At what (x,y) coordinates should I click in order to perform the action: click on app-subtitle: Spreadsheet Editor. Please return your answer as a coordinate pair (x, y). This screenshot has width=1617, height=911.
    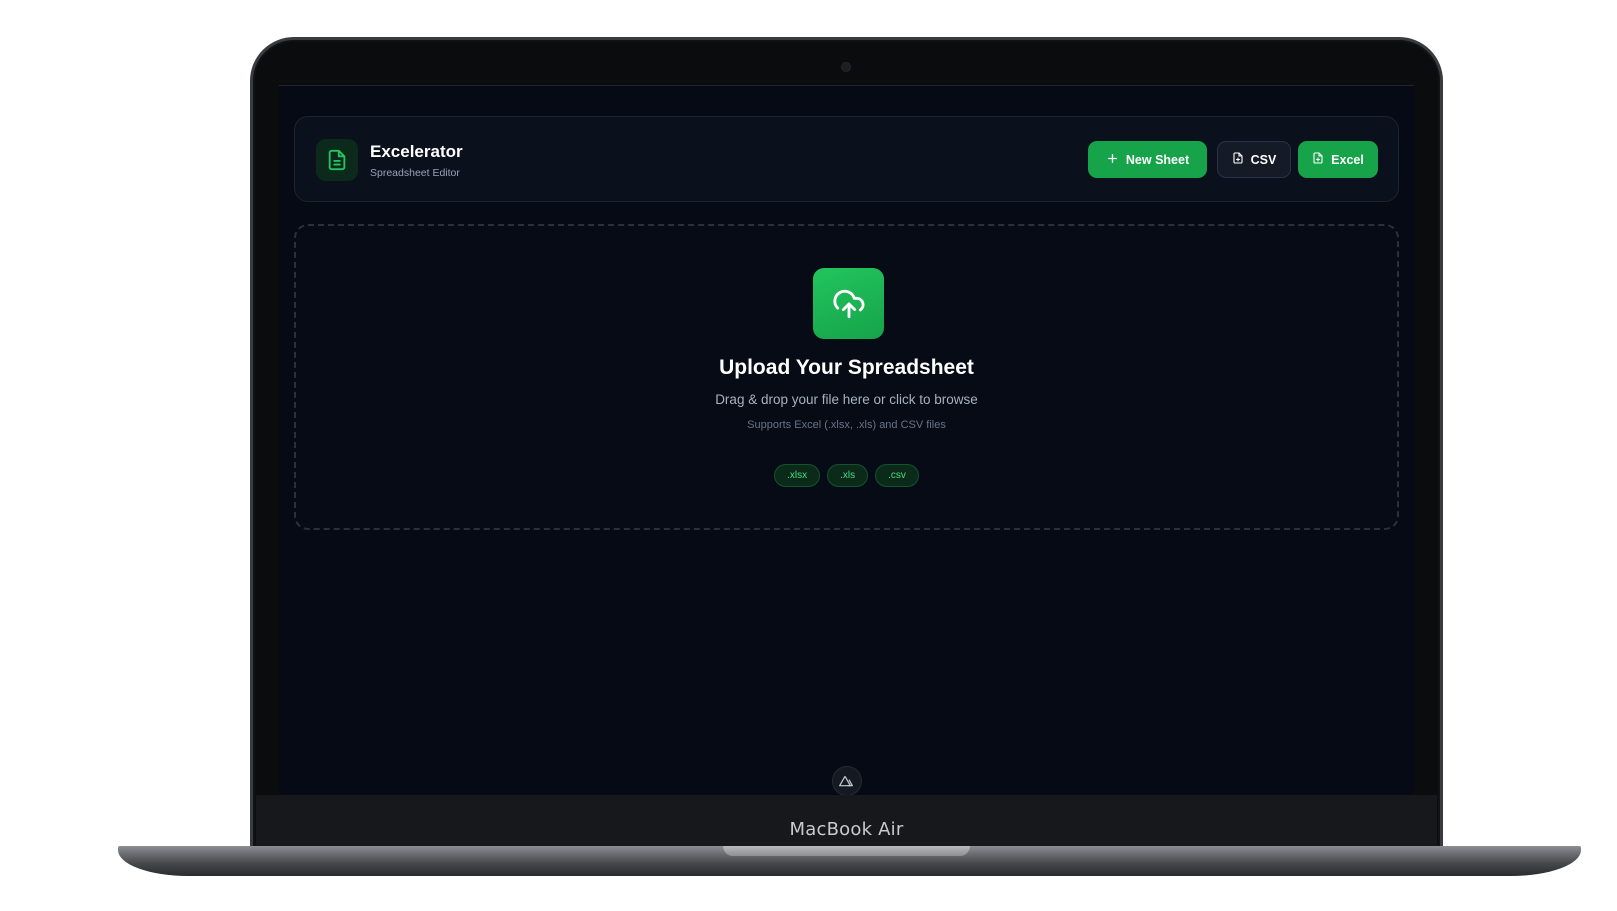
    Looking at the image, I should click on (415, 173).